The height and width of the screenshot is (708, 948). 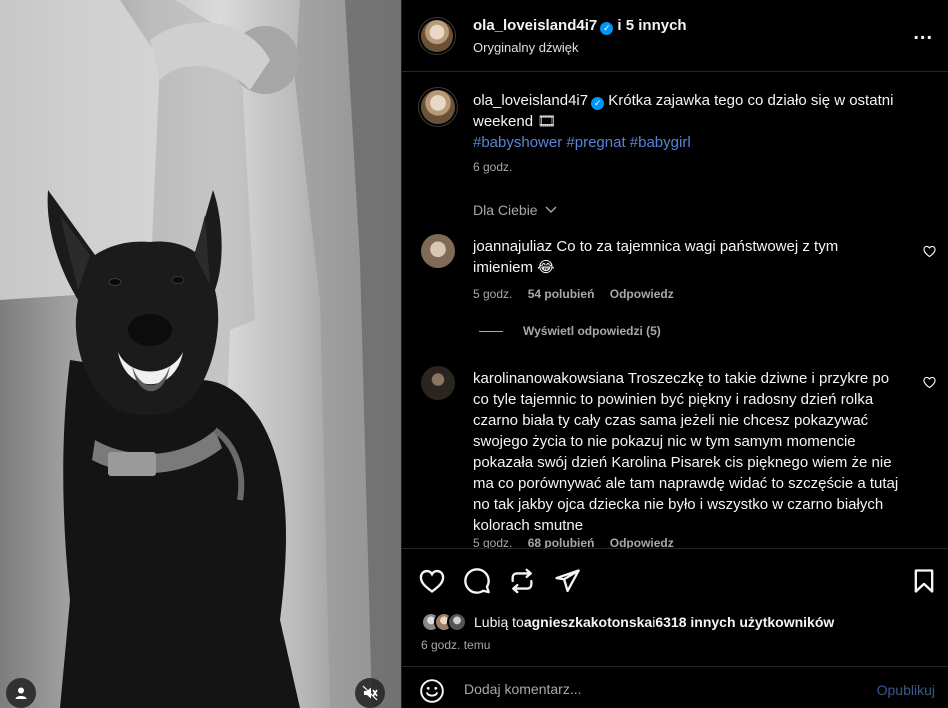 What do you see at coordinates (649, 25) in the screenshot?
I see `collab-others-link: i 5 innych` at bounding box center [649, 25].